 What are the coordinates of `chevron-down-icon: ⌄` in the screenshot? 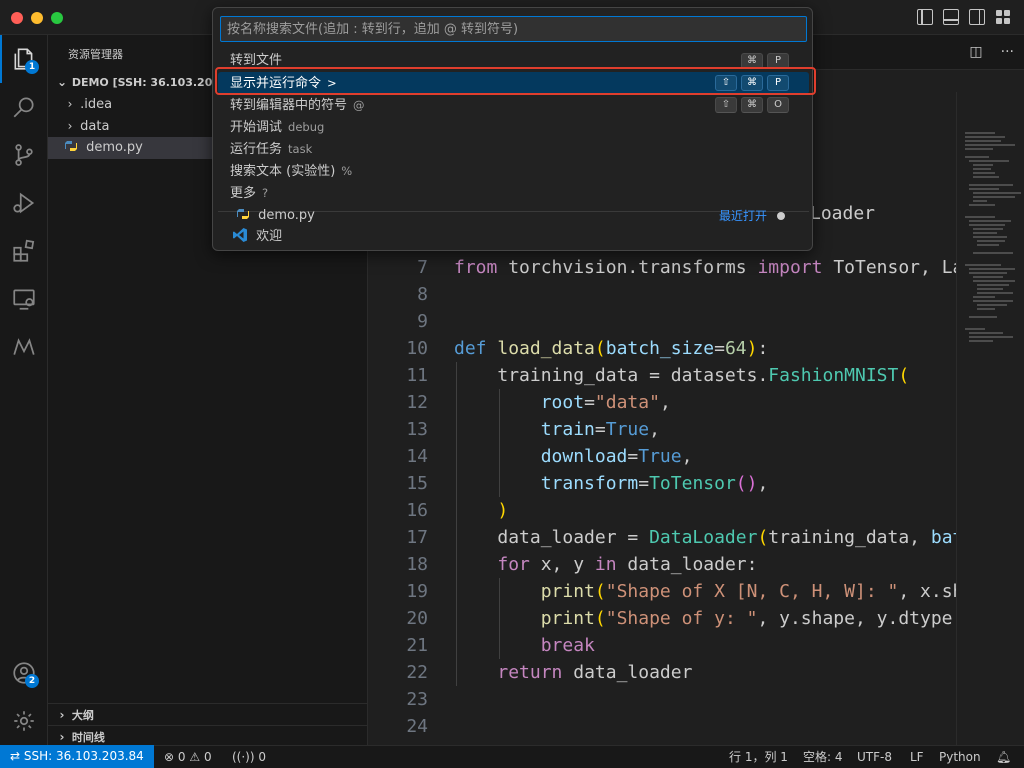 It's located at (62, 82).